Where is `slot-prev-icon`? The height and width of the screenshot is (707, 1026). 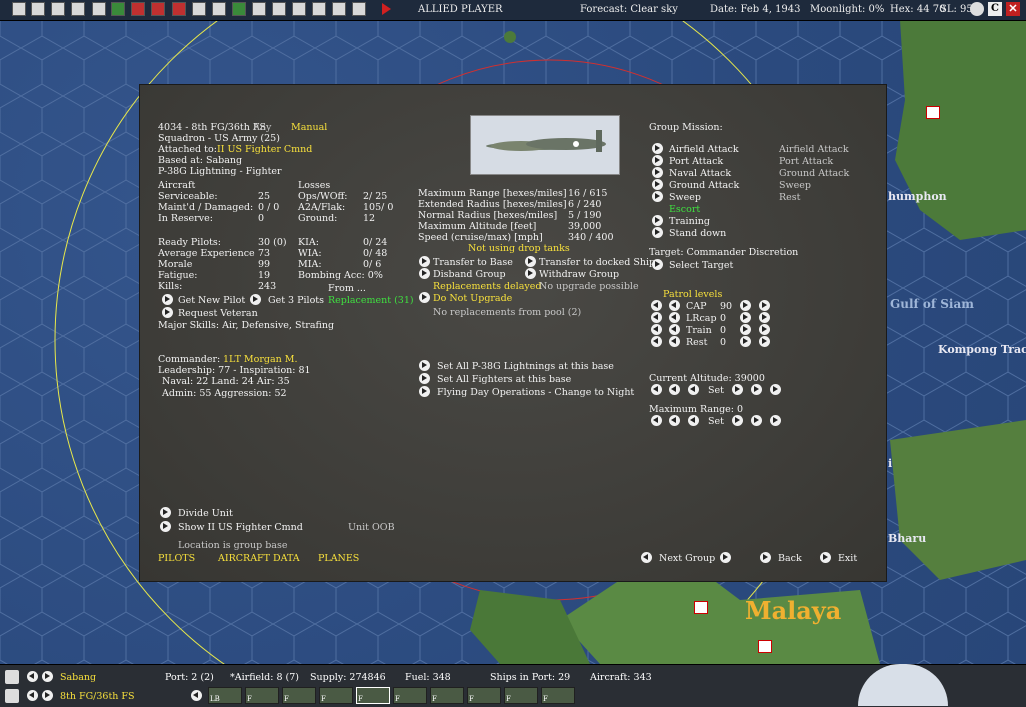 slot-prev-icon is located at coordinates (196, 695).